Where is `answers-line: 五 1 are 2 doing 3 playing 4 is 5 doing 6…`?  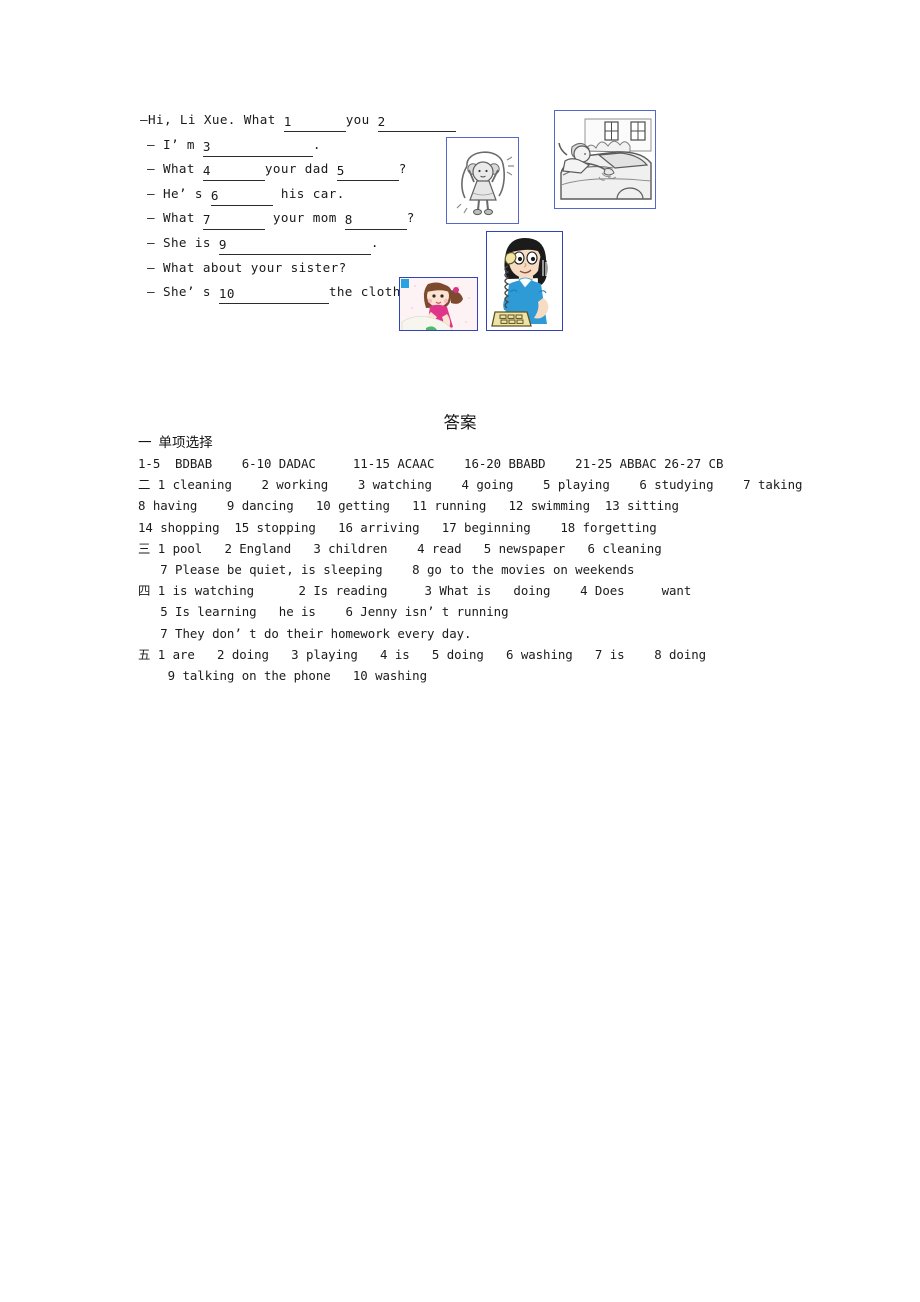 answers-line: 五 1 are 2 doing 3 playing 4 is 5 doing 6… is located at coordinates (422, 654).